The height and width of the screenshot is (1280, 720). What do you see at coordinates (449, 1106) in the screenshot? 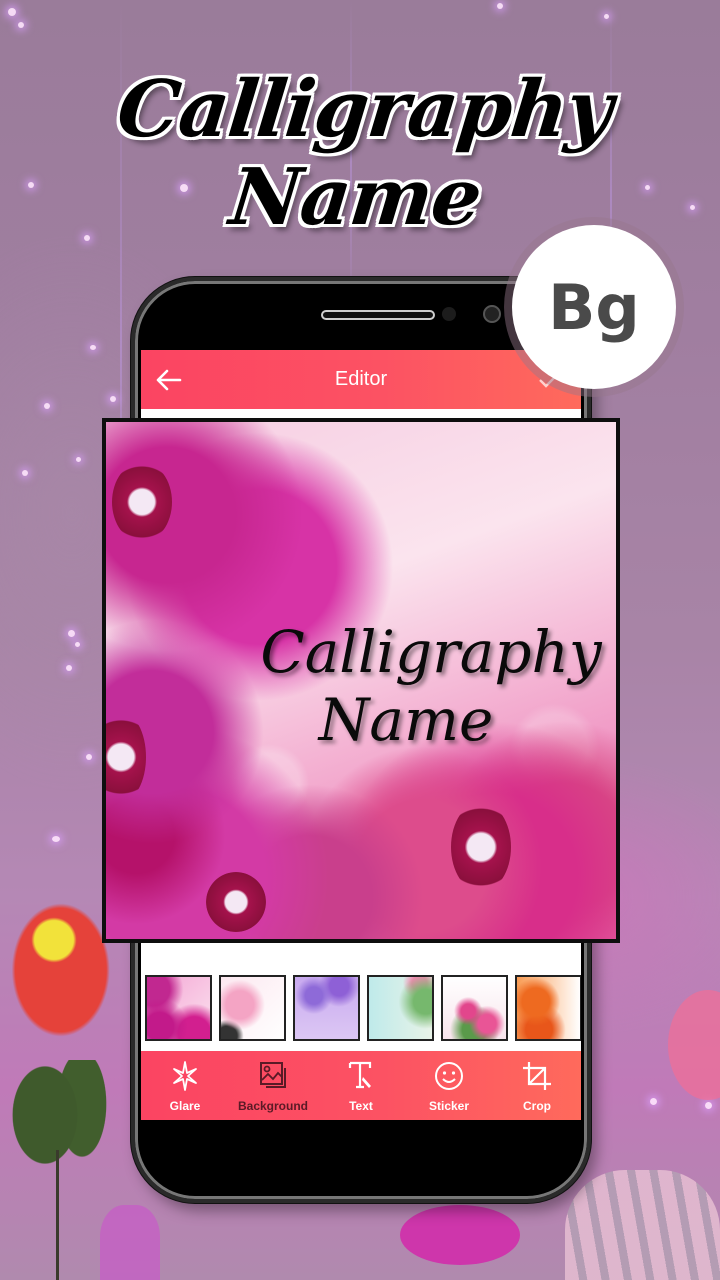
I see `tool-label: Sticker` at bounding box center [449, 1106].